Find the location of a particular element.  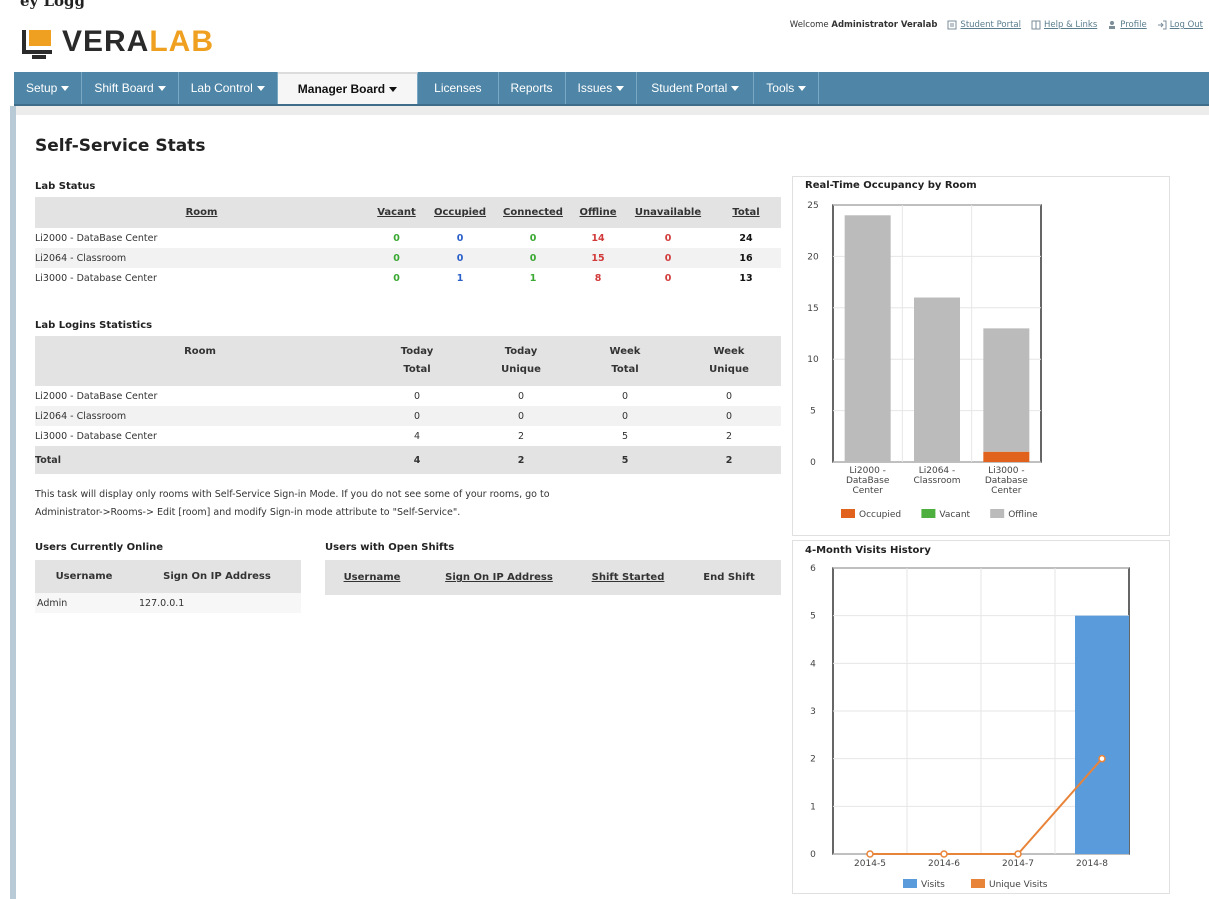

week-unique: 2 is located at coordinates (729, 436).